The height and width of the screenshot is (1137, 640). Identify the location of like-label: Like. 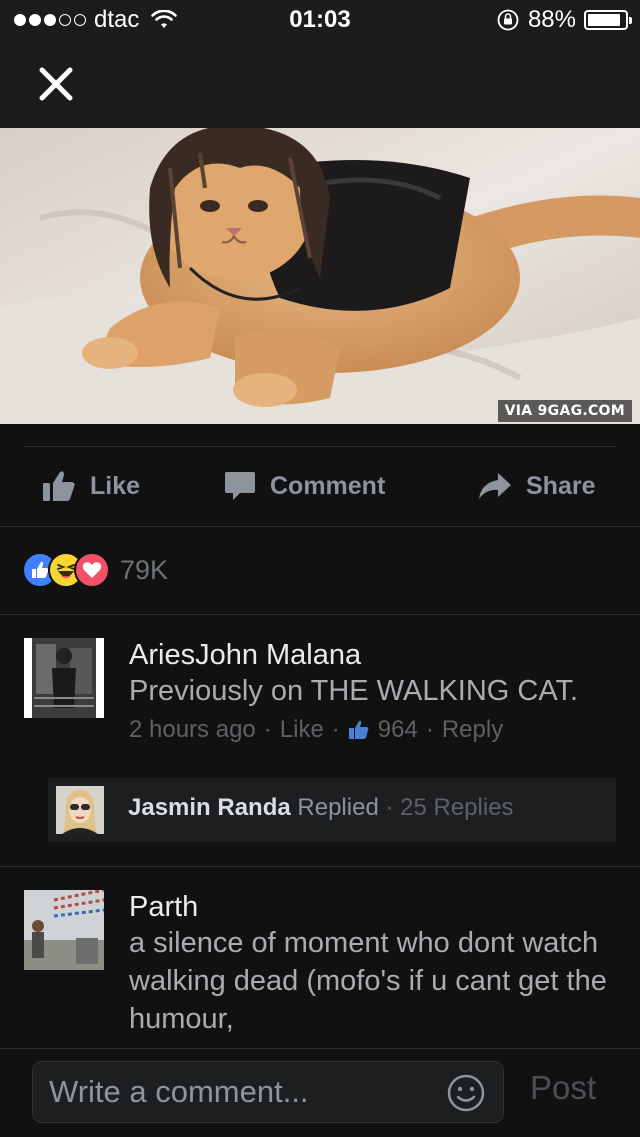
(115, 485).